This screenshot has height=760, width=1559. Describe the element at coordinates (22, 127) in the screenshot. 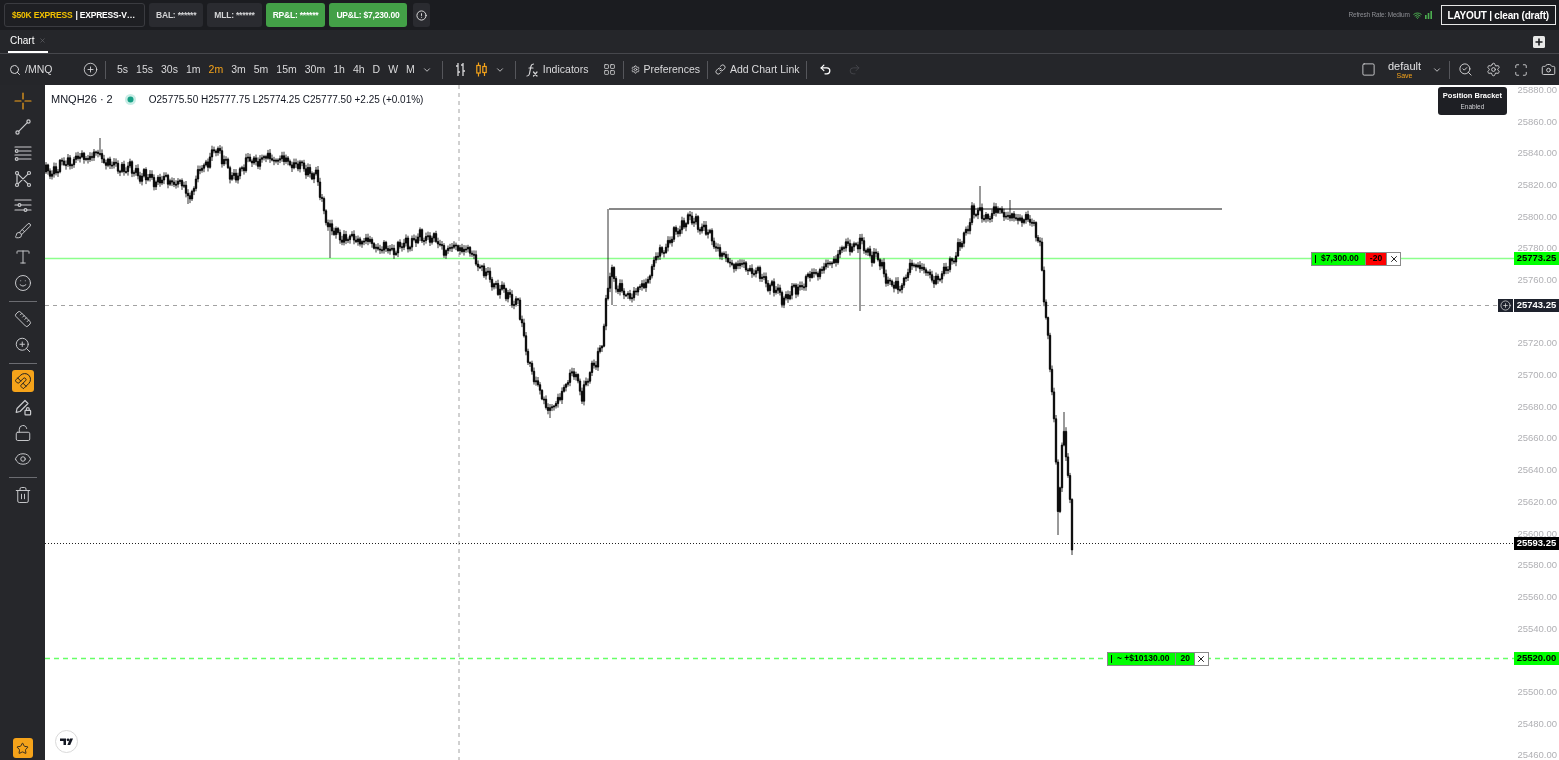

I see `trend-line-icon` at that location.